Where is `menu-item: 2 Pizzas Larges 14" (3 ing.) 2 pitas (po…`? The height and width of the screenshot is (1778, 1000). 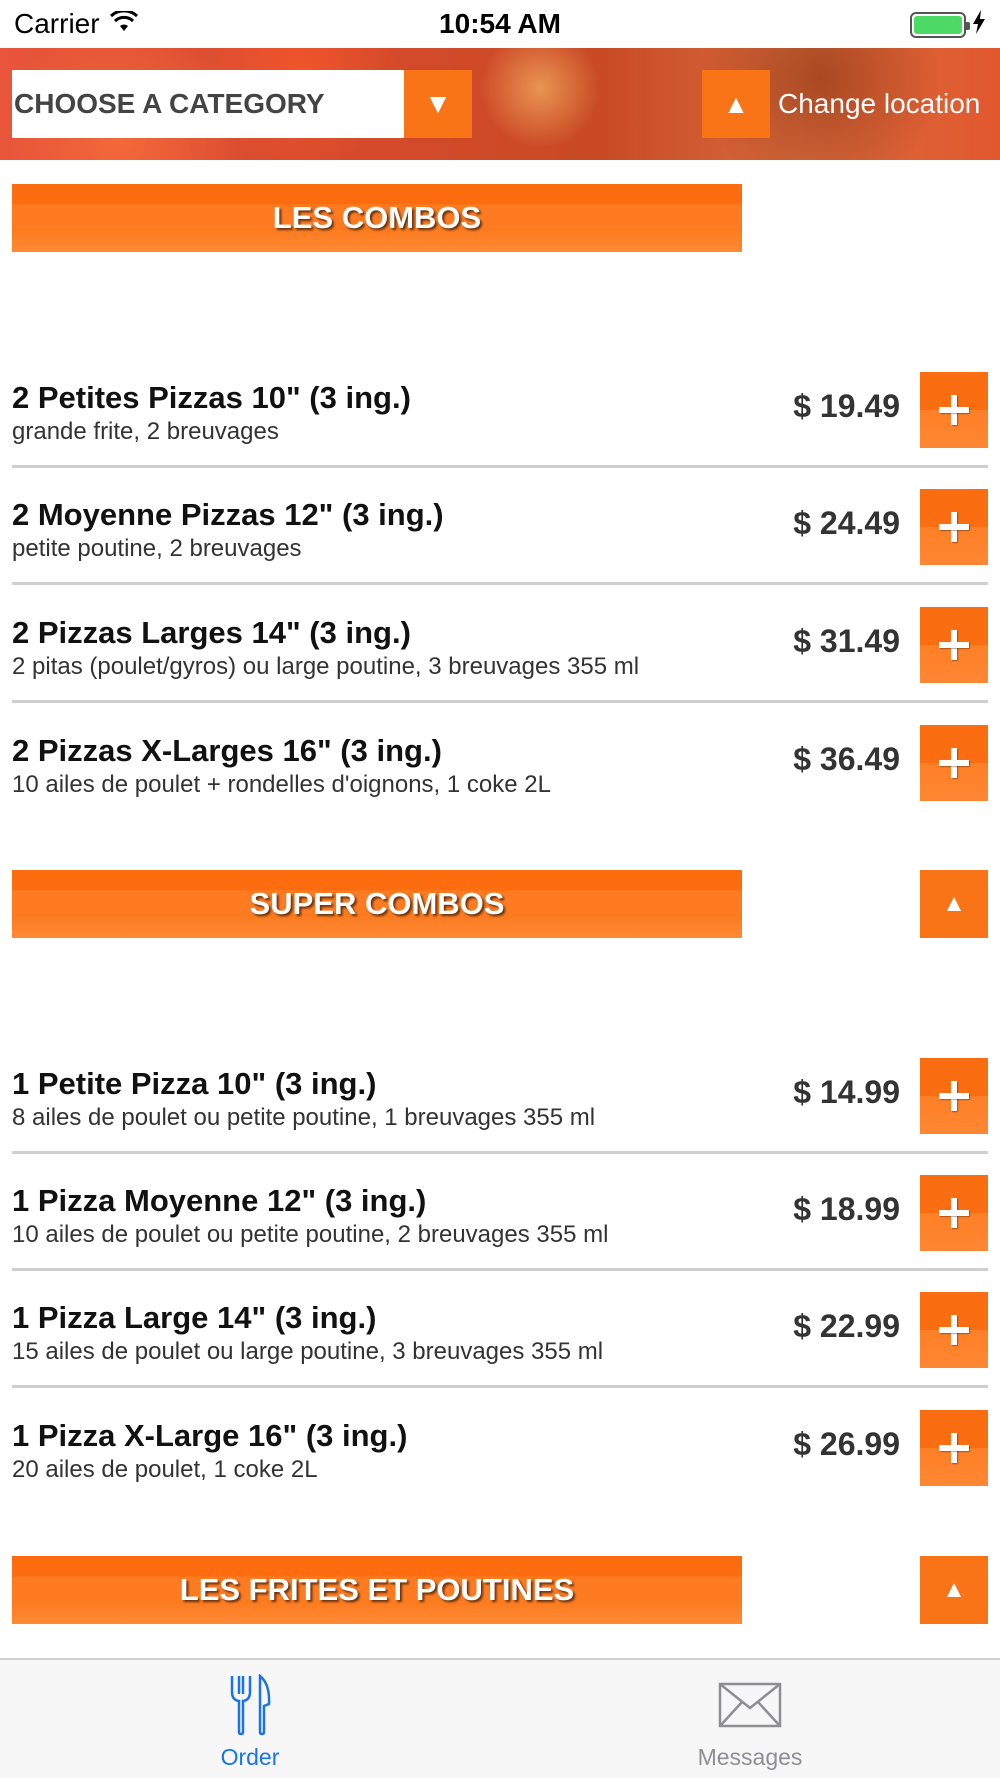 menu-item: 2 Pizzas Larges 14" (3 ing.) 2 pitas (po… is located at coordinates (500, 644).